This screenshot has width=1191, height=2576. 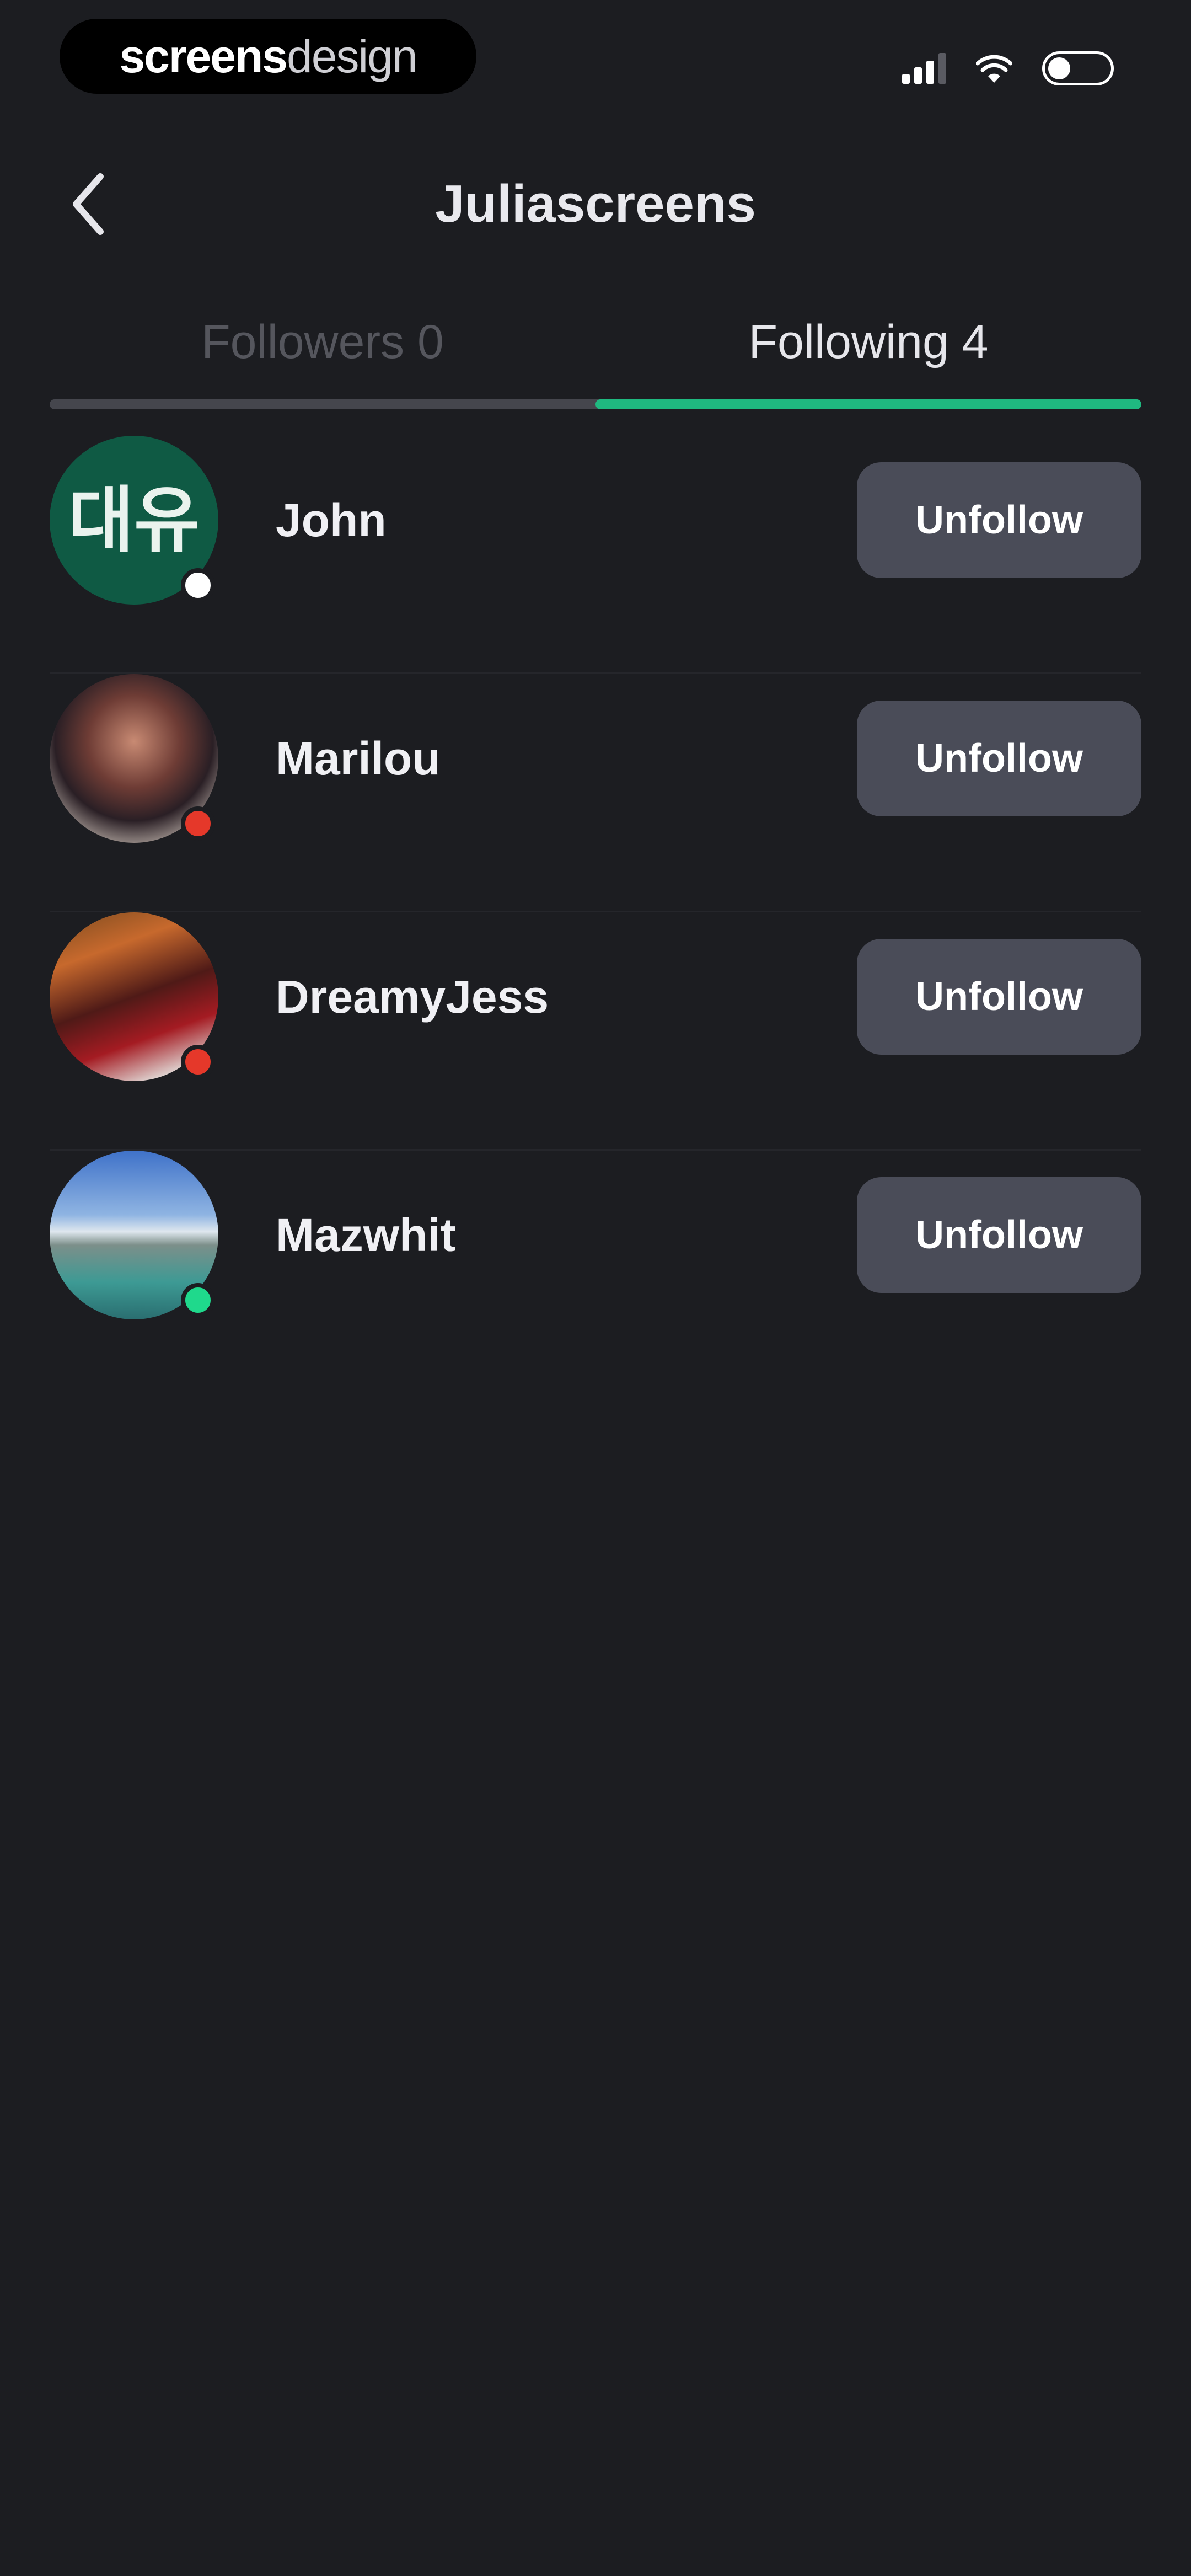 I want to click on status-icons, so click(x=1008, y=68).